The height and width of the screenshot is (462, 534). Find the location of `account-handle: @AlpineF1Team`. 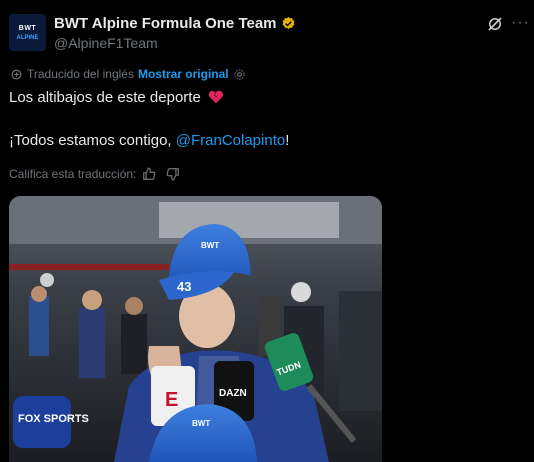

account-handle: @AlpineF1Team is located at coordinates (106, 43).